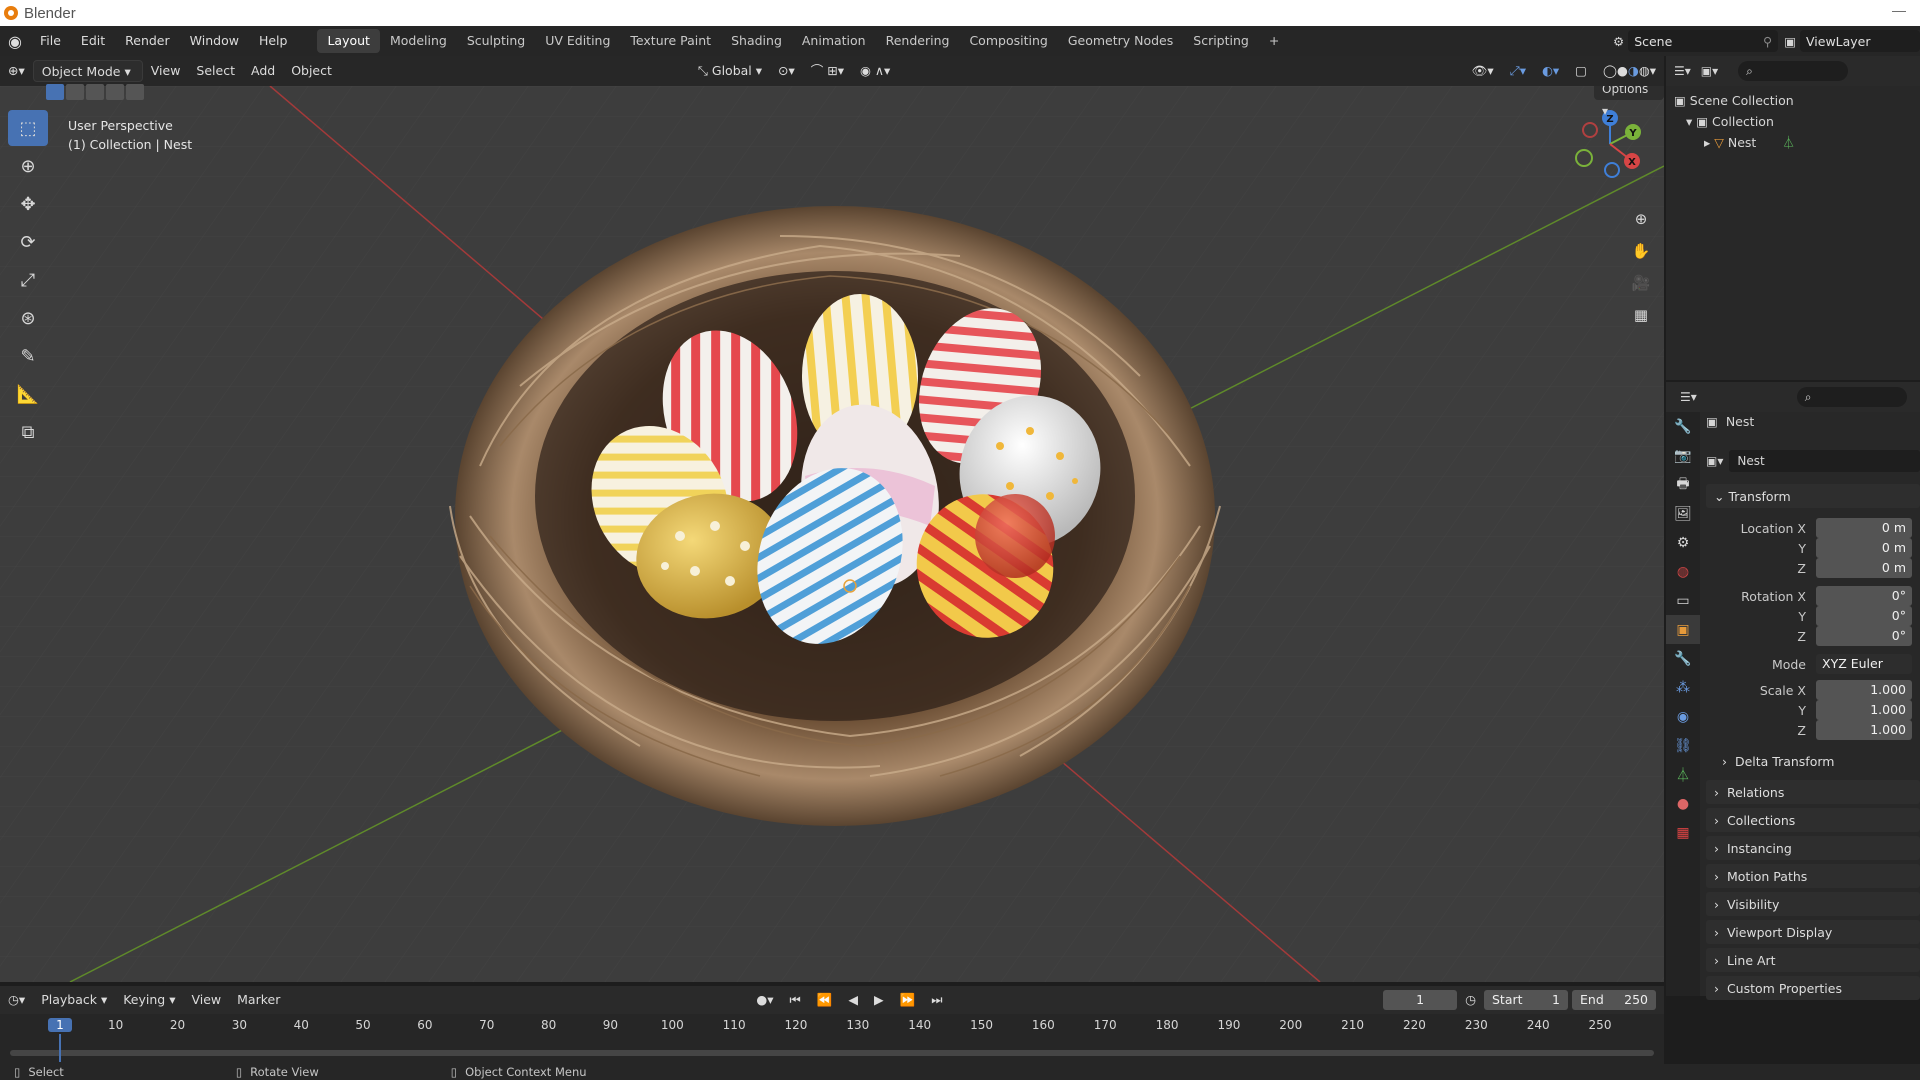  I want to click on current-frame-field: 1, so click(1420, 1000).